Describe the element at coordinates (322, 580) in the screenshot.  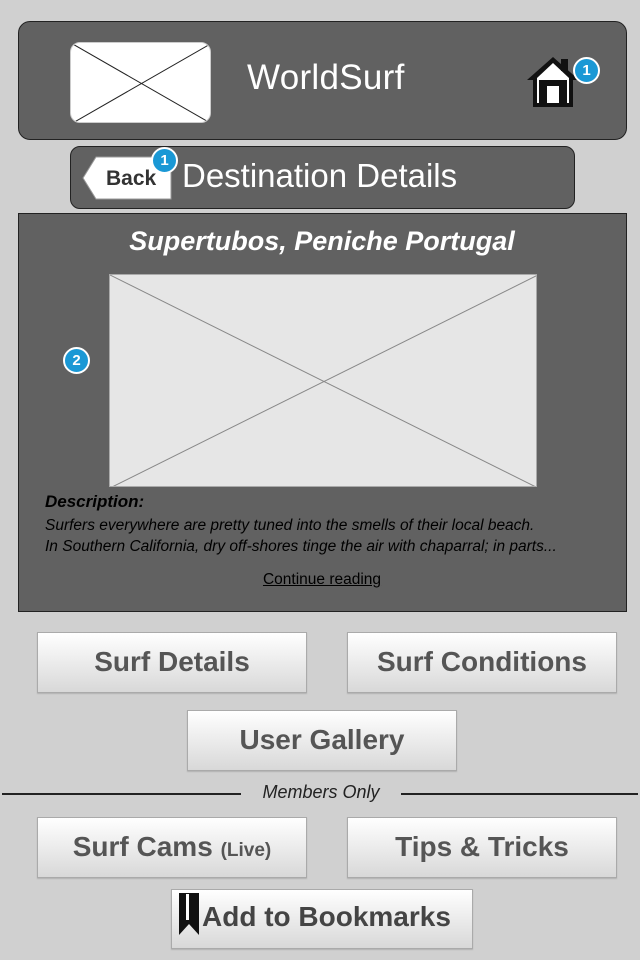
I see `continue-reading-link: Continue reading` at that location.